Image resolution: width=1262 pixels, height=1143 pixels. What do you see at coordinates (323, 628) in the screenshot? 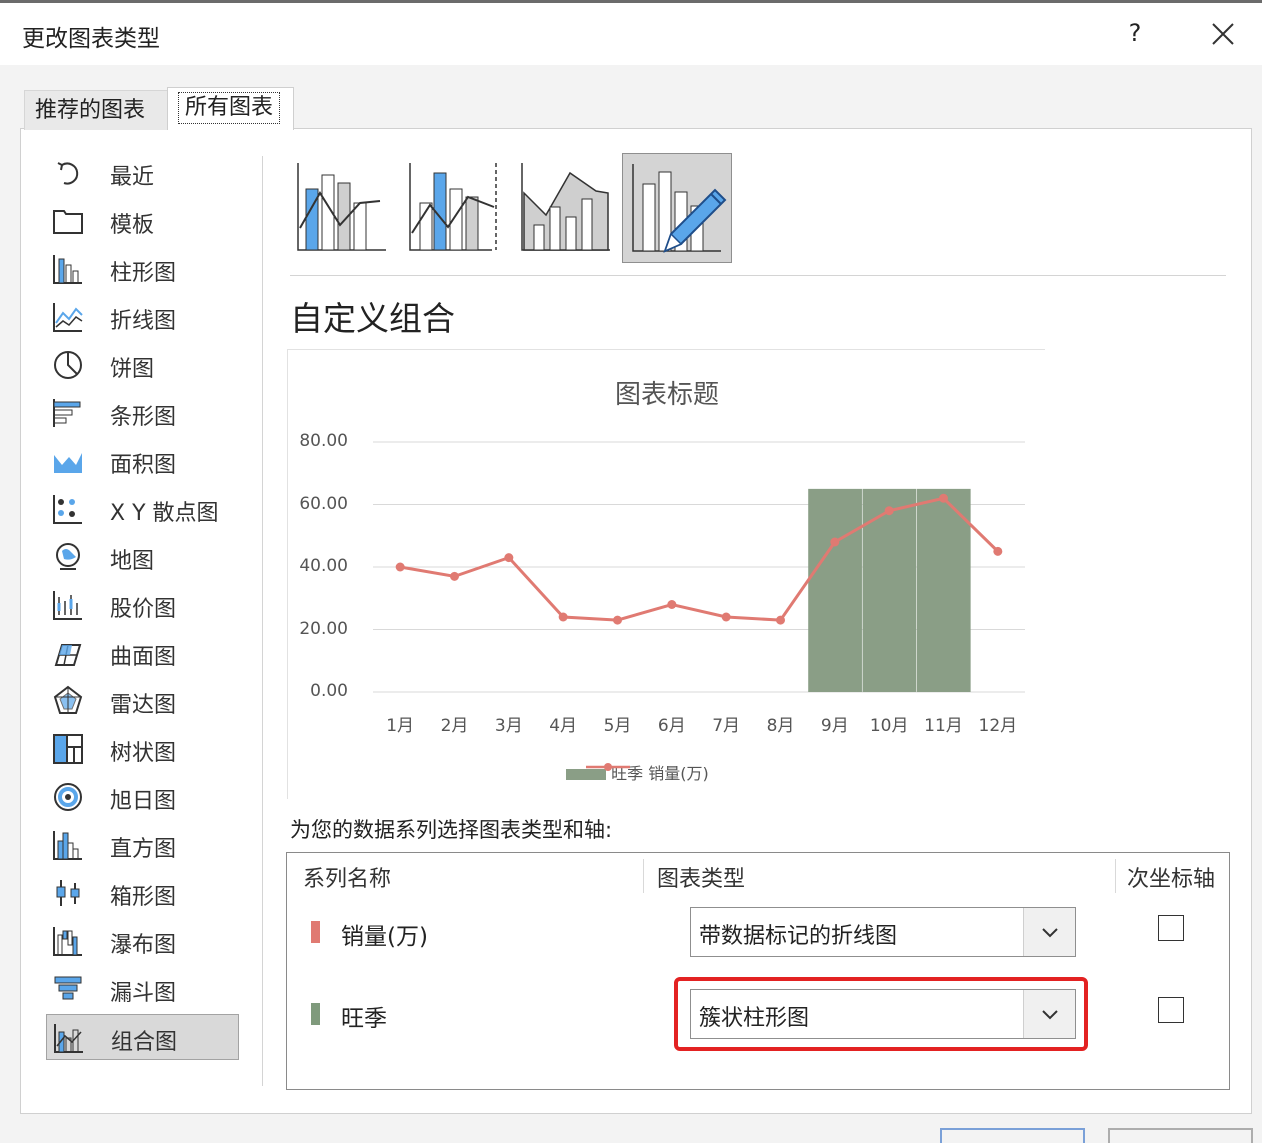
I see `y-tick-label: 20.00` at bounding box center [323, 628].